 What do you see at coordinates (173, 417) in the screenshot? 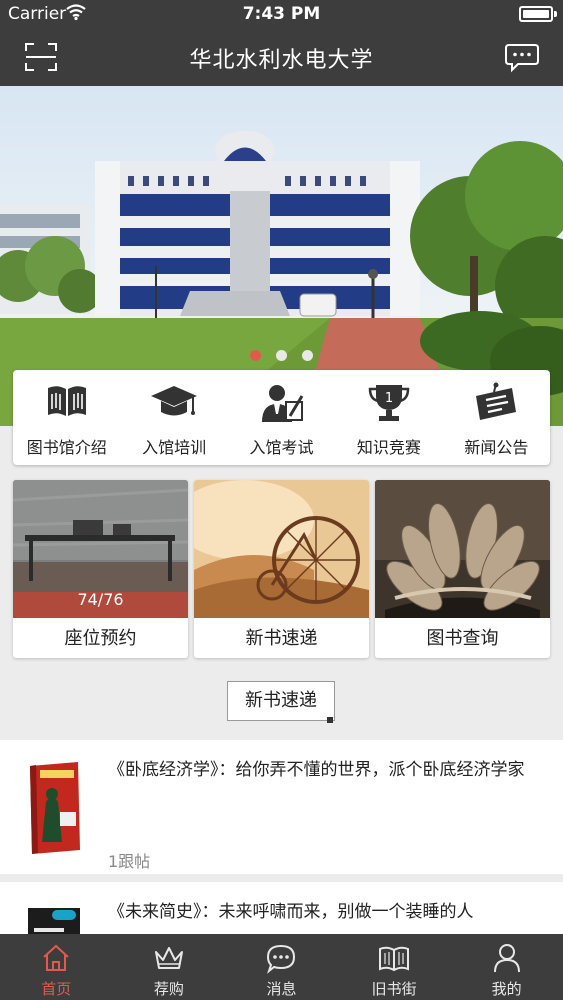
I see `menu-training: 入馆培训` at bounding box center [173, 417].